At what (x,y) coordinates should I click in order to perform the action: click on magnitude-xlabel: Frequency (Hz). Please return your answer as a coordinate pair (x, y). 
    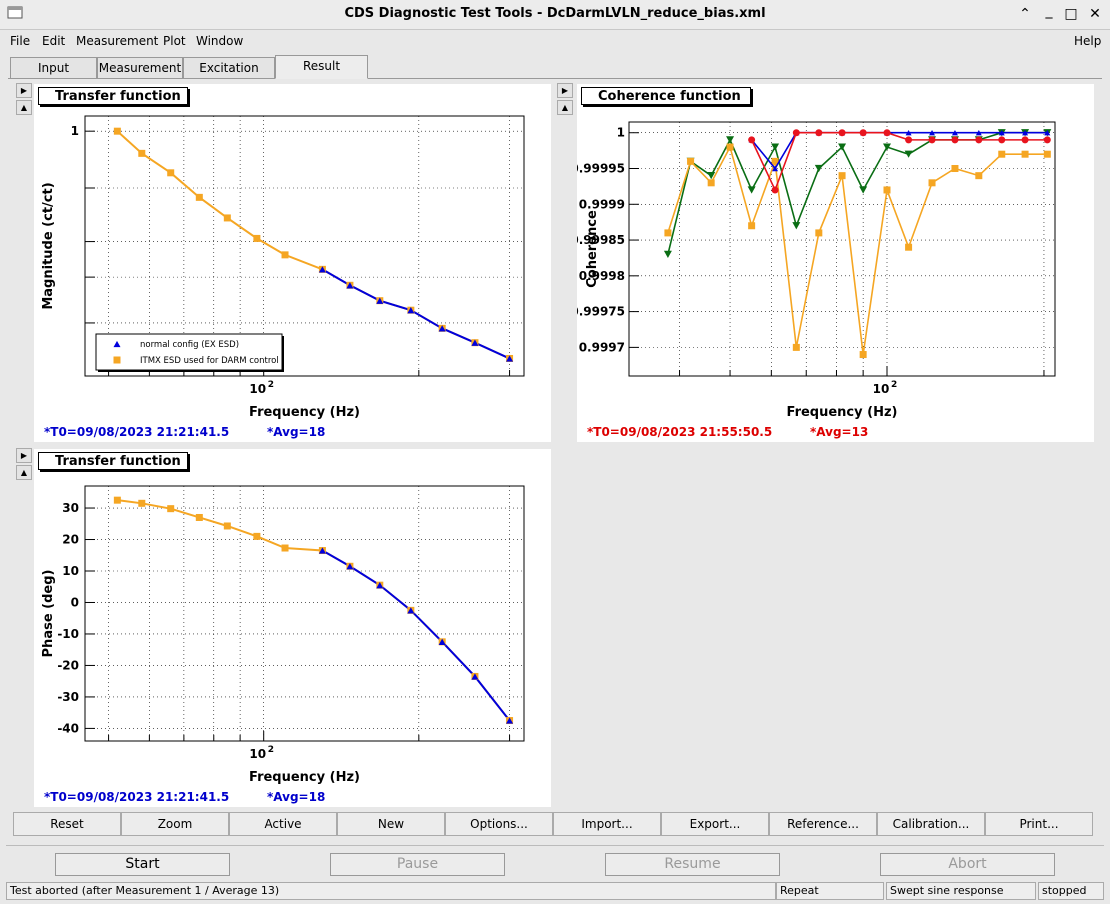
    Looking at the image, I should click on (304, 412).